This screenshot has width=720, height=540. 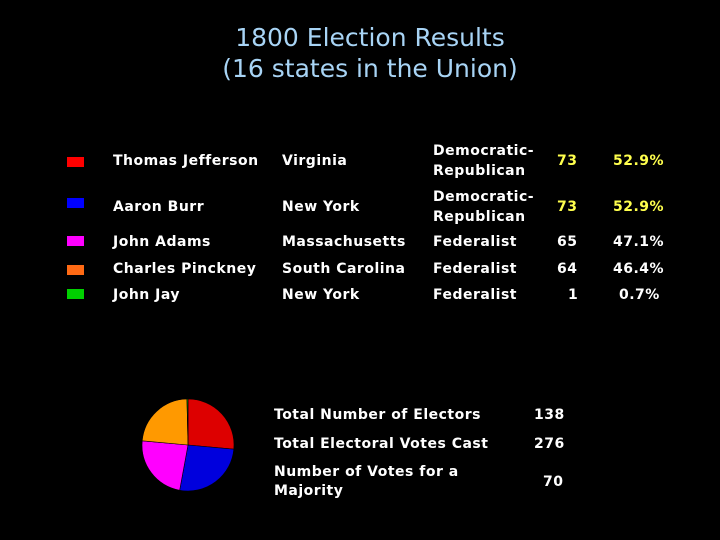 What do you see at coordinates (366, 482) in the screenshot?
I see `majority-label: Number of Votes for a Majority` at bounding box center [366, 482].